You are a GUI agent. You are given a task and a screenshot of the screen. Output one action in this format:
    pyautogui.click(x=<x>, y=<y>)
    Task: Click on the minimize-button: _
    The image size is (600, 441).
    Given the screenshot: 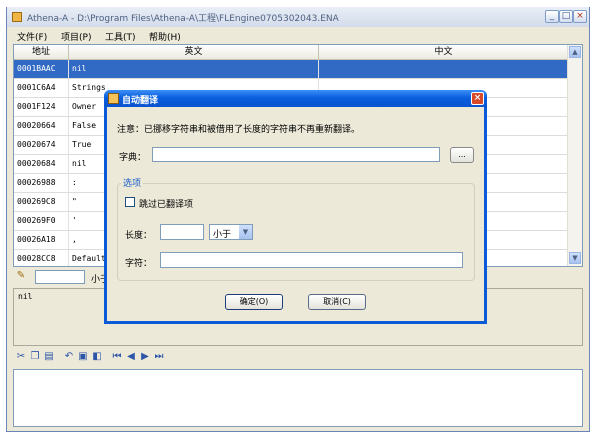 What is the action you would take?
    pyautogui.click(x=552, y=16)
    